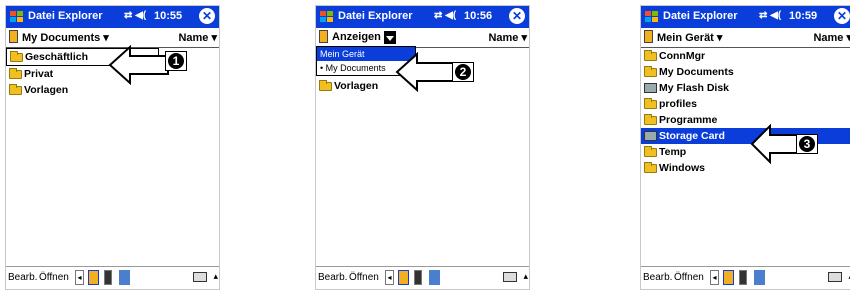 The image size is (850, 295). What do you see at coordinates (422, 17) in the screenshot?
I see `title-bar: Datei Explorer ⇄ ◀( 10:56 ✕` at bounding box center [422, 17].